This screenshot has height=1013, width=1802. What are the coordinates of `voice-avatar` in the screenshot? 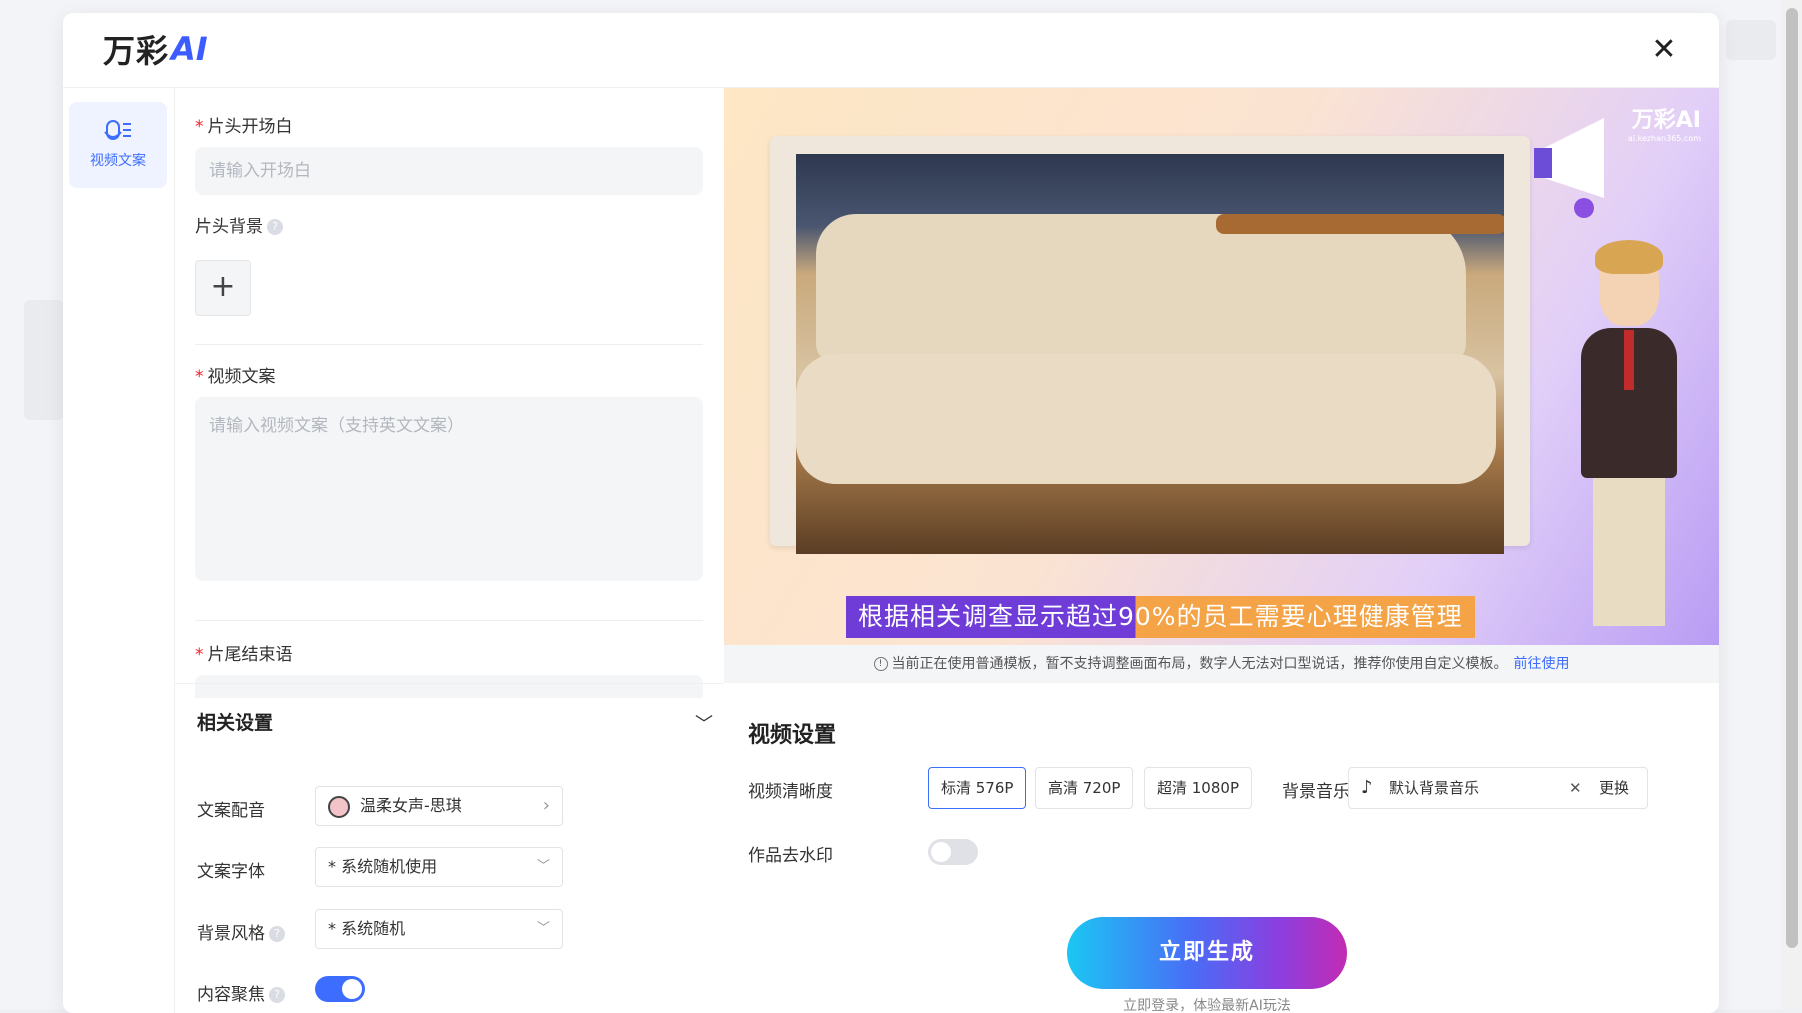 It's located at (339, 806).